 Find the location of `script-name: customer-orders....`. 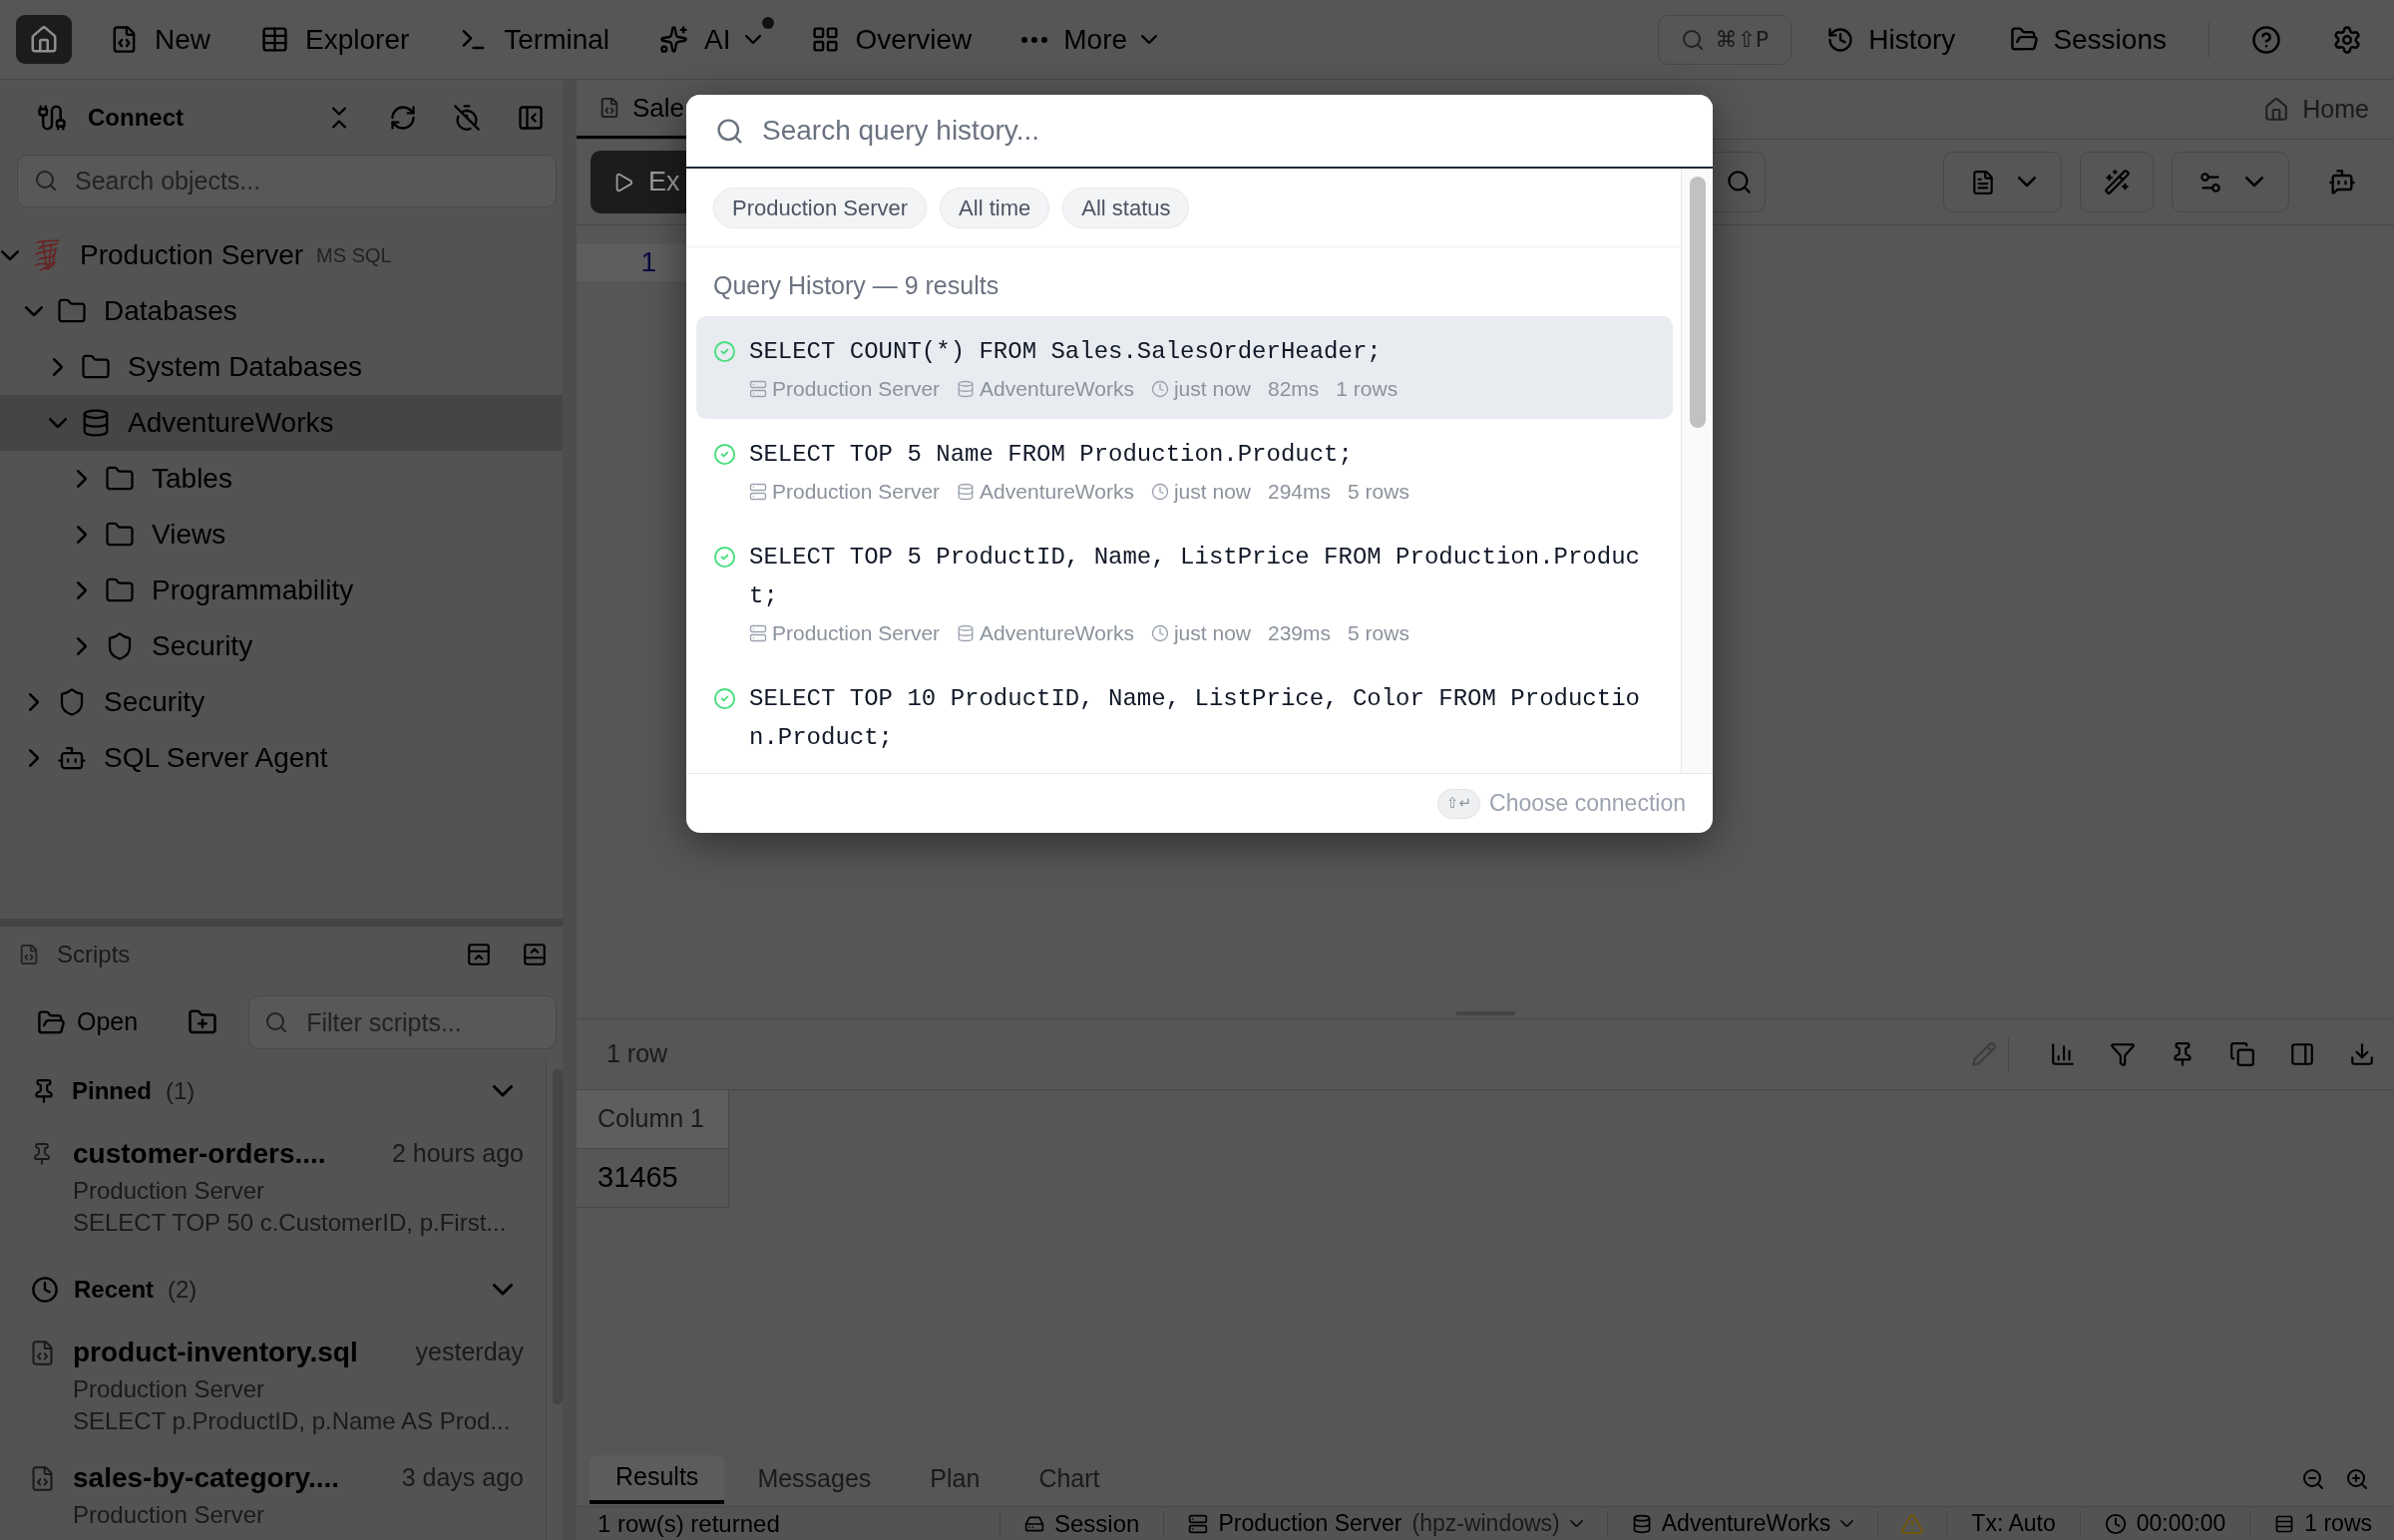

script-name: customer-orders.... is located at coordinates (199, 1154).